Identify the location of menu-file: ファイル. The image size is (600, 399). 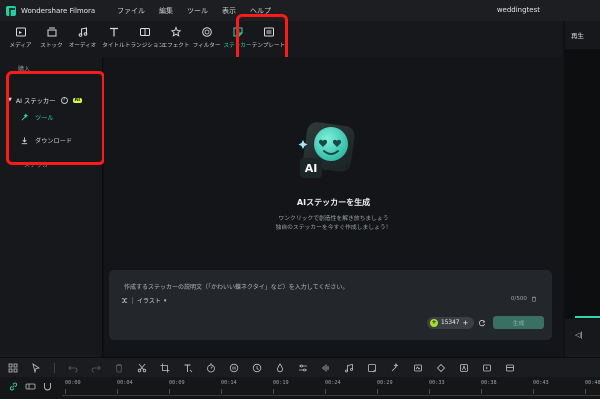
(131, 11).